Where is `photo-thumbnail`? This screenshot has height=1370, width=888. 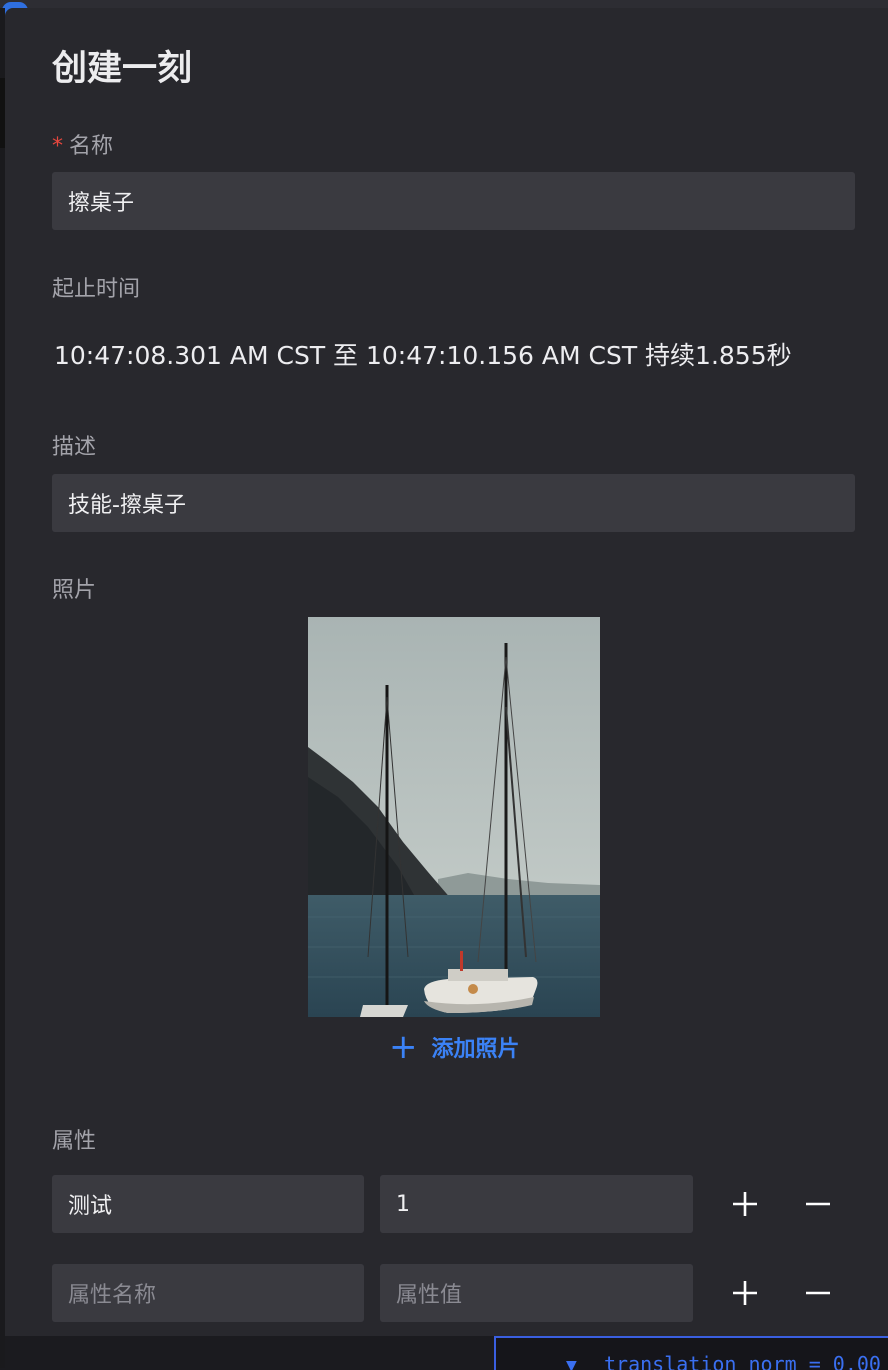
photo-thumbnail is located at coordinates (454, 817).